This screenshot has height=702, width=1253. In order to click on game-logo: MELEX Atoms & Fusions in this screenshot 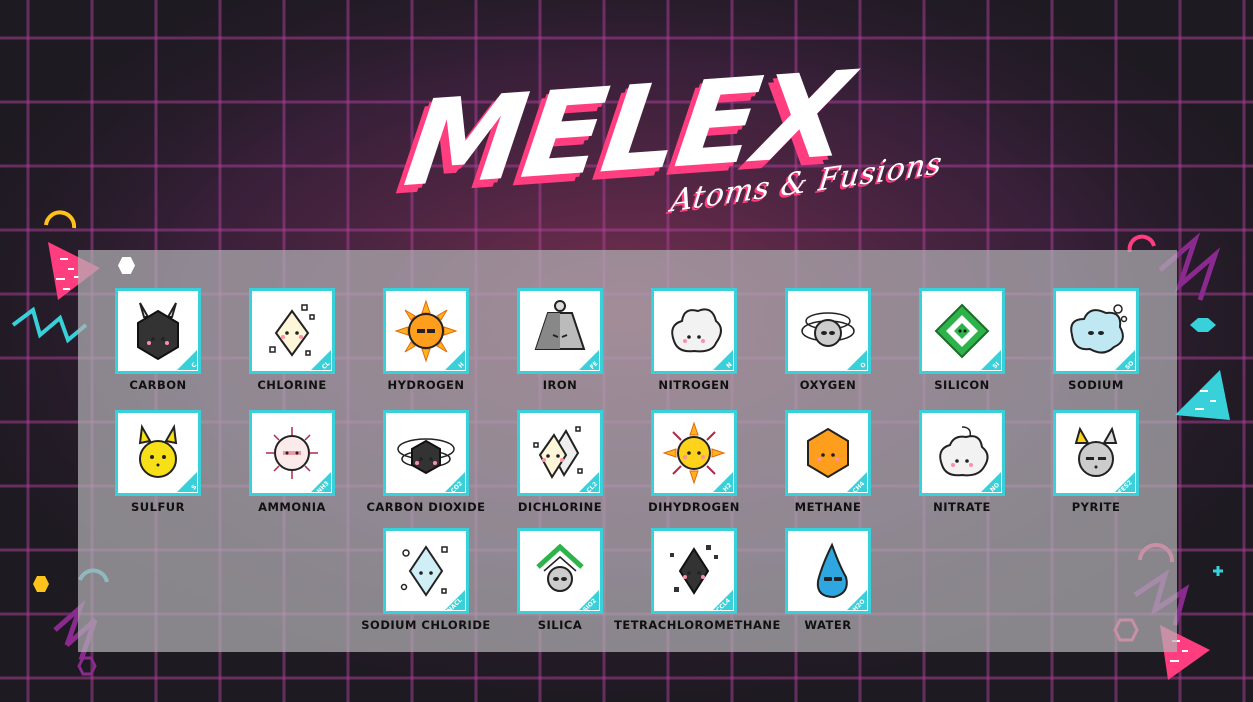, I will do `click(678, 137)`.